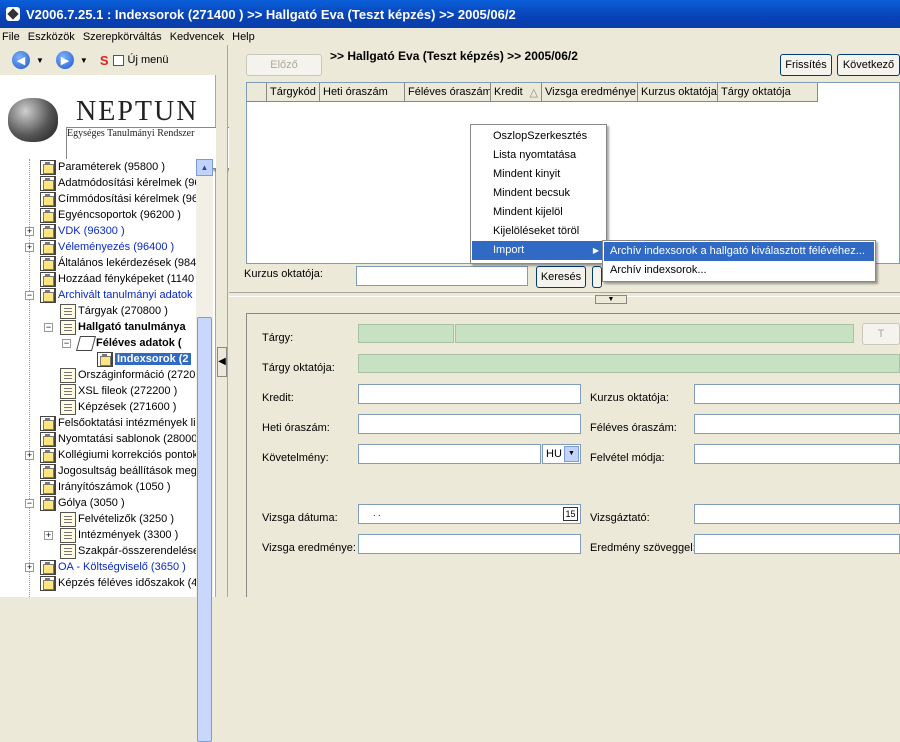  What do you see at coordinates (128, 343) in the screenshot?
I see `tree-item: Féléves adatok (` at bounding box center [128, 343].